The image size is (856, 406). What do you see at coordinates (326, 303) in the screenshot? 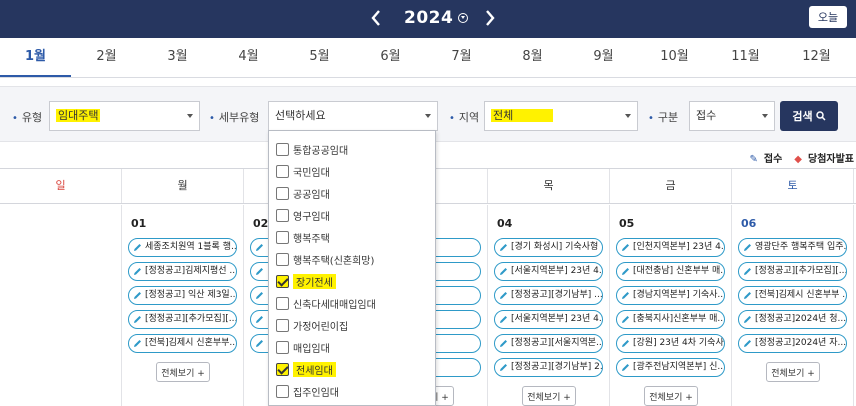
I see `dropdown-option: 신축다세대매입임대` at bounding box center [326, 303].